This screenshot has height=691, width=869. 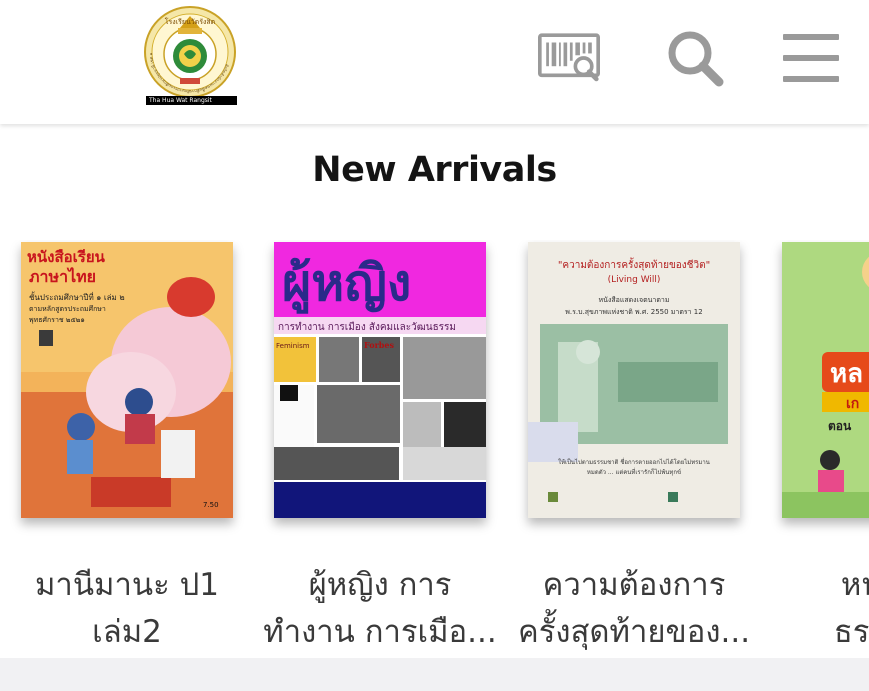 What do you see at coordinates (634, 471) in the screenshot?
I see `svg-text:หมดตัว ... แต่คนที่เรารักก็ไปพ: หมดตัว ... แต่คนที่เรารักก็ไปพ้นทุกข์` at bounding box center [634, 471].